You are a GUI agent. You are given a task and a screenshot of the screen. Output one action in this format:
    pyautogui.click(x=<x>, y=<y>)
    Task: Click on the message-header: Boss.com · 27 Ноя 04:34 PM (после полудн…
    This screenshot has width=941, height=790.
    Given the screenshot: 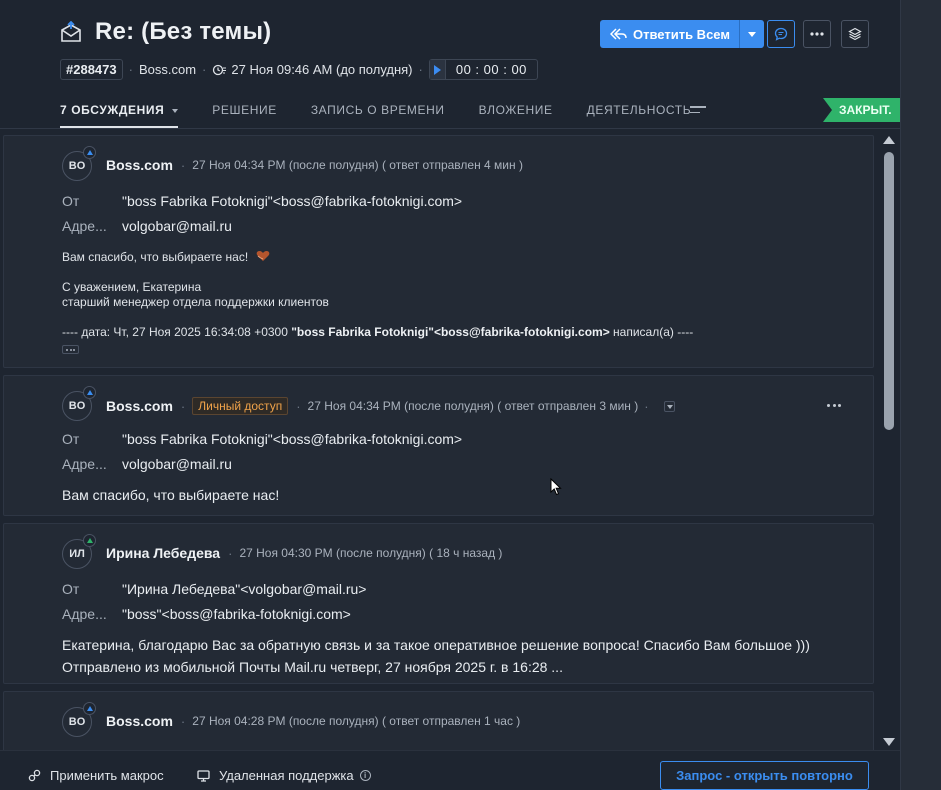 What is the action you would take?
    pyautogui.click(x=314, y=165)
    